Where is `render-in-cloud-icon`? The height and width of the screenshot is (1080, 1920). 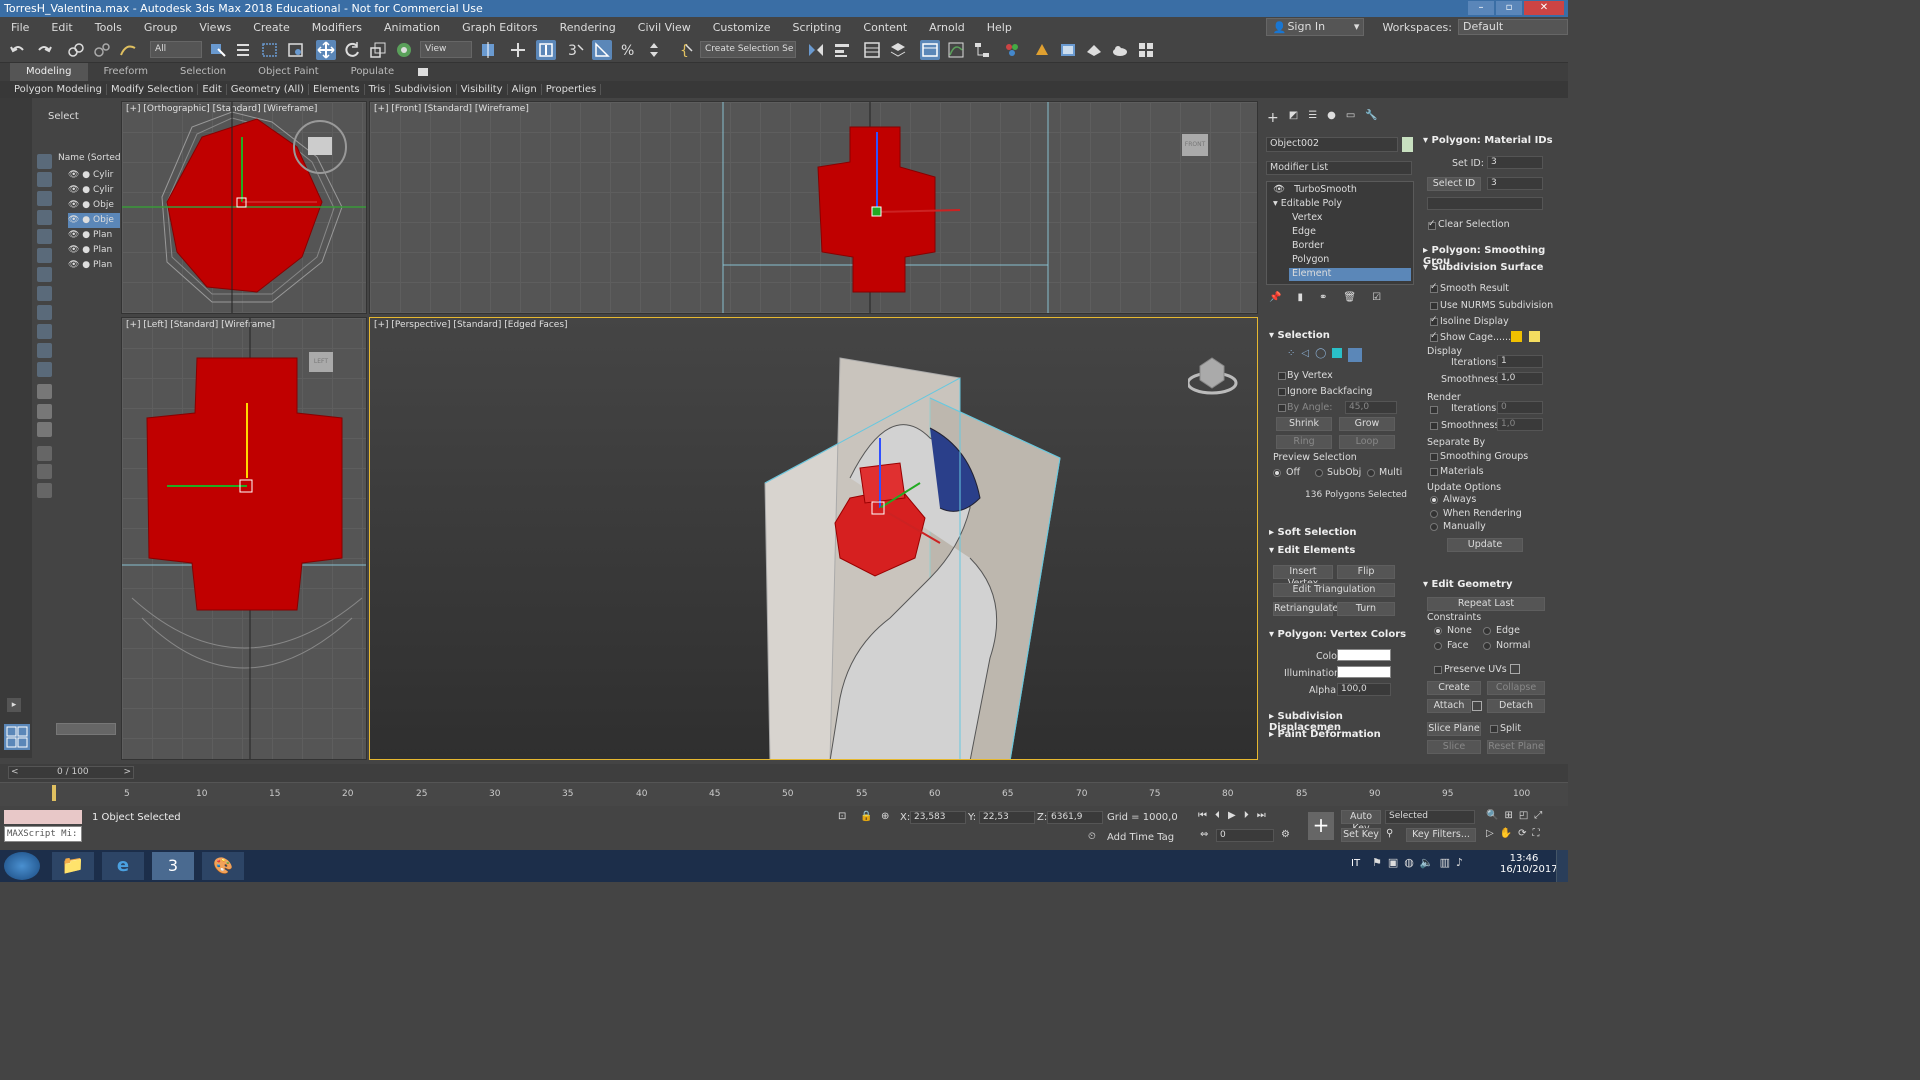
render-in-cloud-icon is located at coordinates (1120, 50).